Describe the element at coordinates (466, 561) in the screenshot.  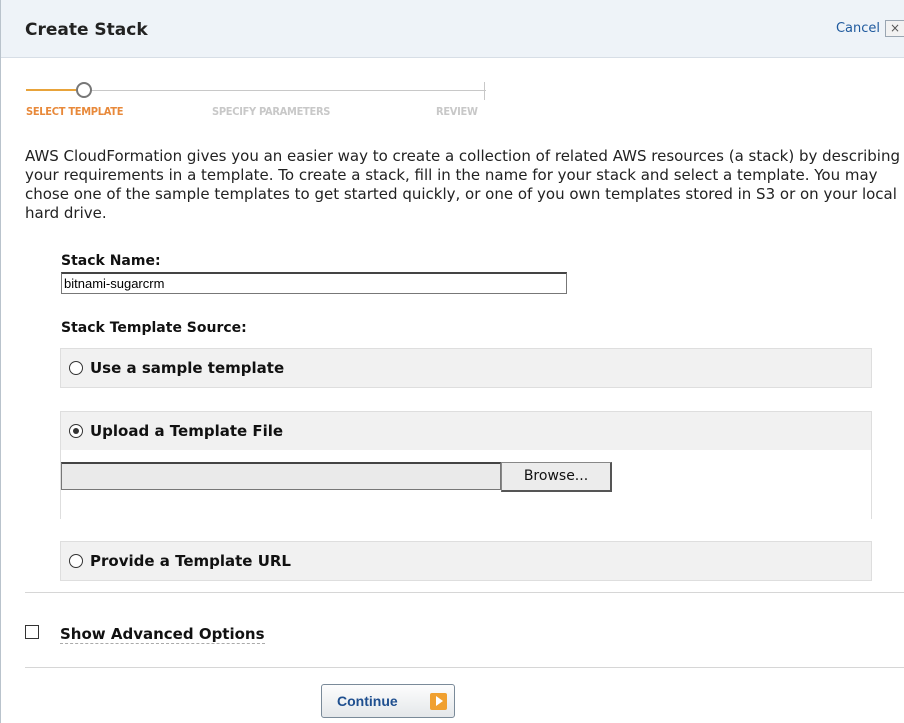
I see `template-url-option: Provide a Template URL` at that location.